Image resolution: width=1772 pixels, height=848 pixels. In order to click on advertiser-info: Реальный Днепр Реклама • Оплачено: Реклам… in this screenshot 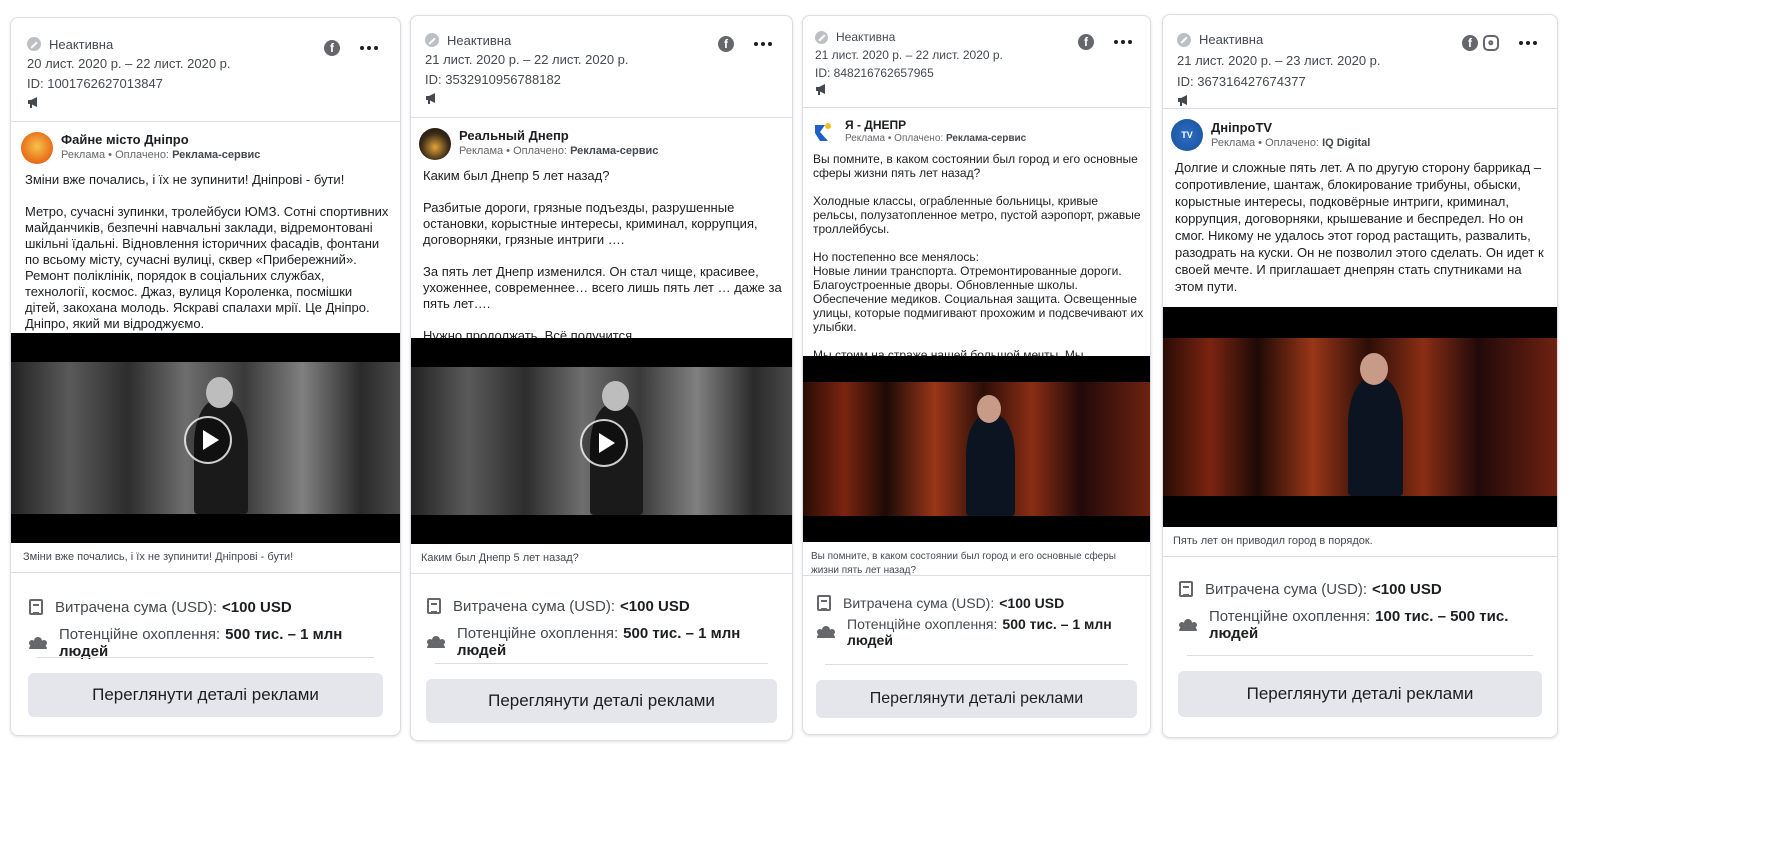, I will do `click(558, 143)`.